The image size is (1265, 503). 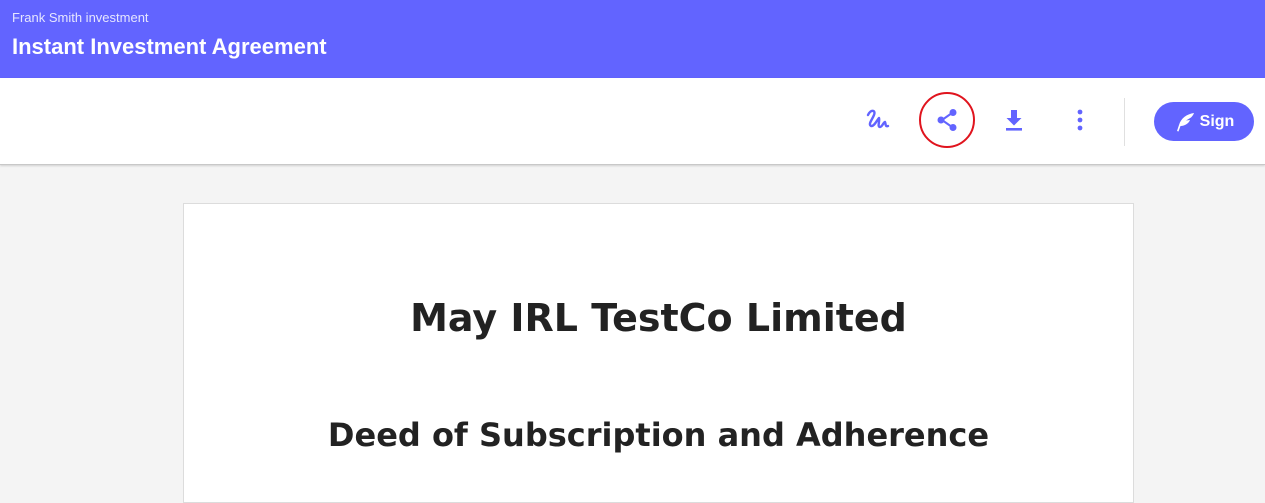 I want to click on share-button, so click(x=947, y=120).